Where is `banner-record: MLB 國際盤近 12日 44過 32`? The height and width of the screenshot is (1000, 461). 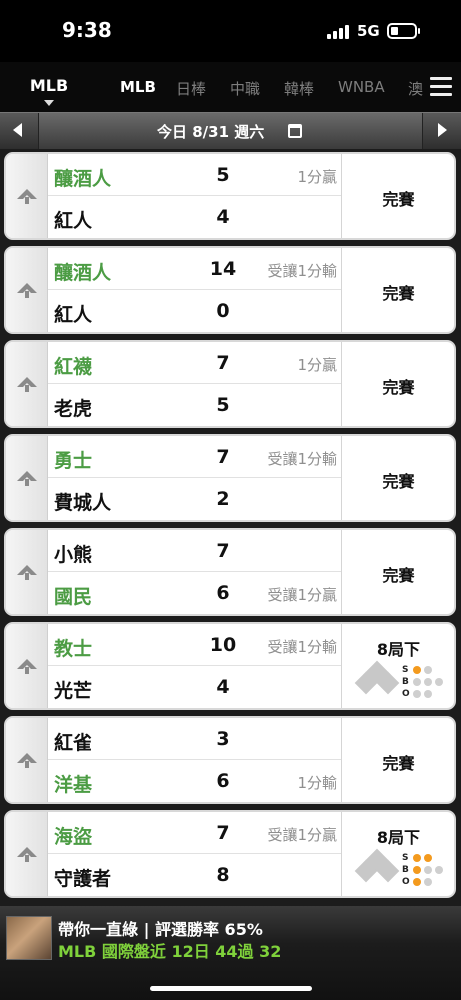 banner-record: MLB 國際盤近 12日 44過 32 is located at coordinates (170, 951).